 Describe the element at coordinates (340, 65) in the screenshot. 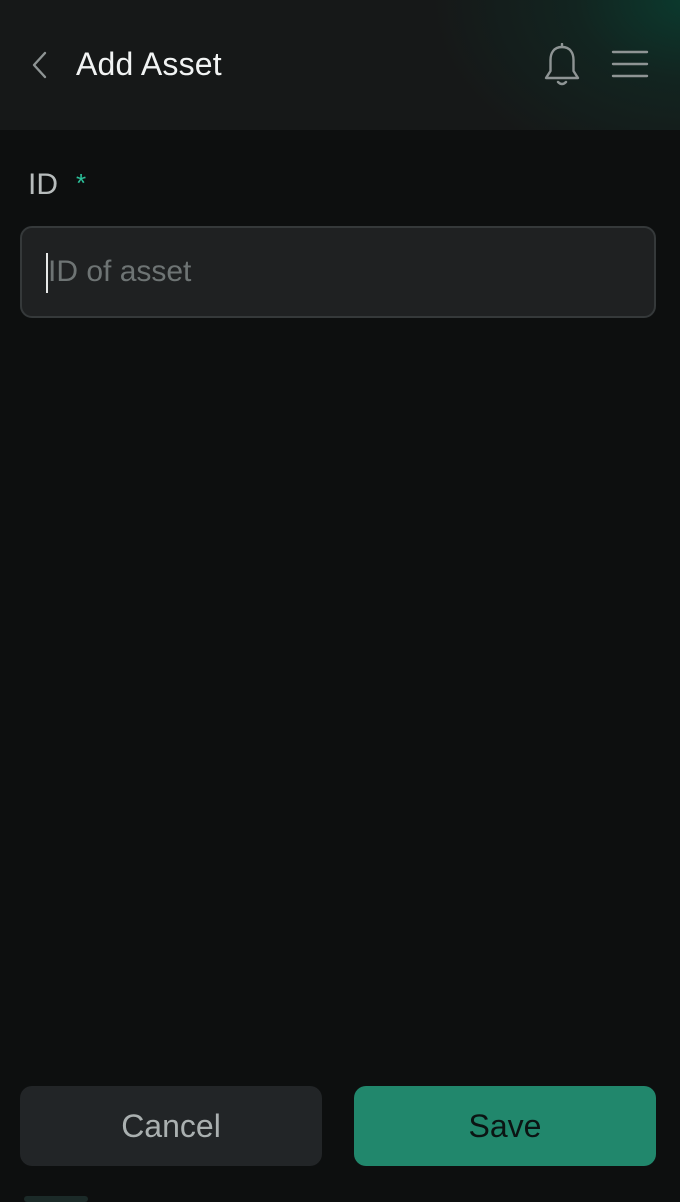

I see `top-app-bar: Add Asset` at that location.